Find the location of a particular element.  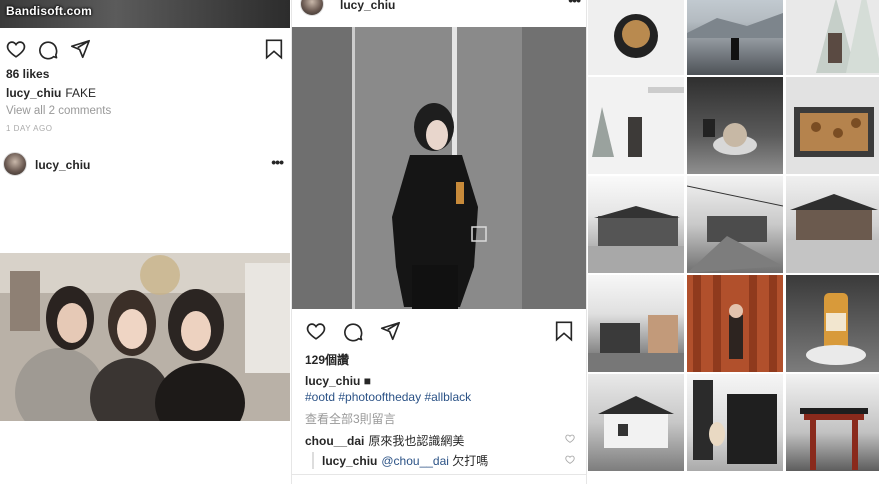

comment-item: chou__dai 原來我也認識網美 is located at coordinates (442, 440).